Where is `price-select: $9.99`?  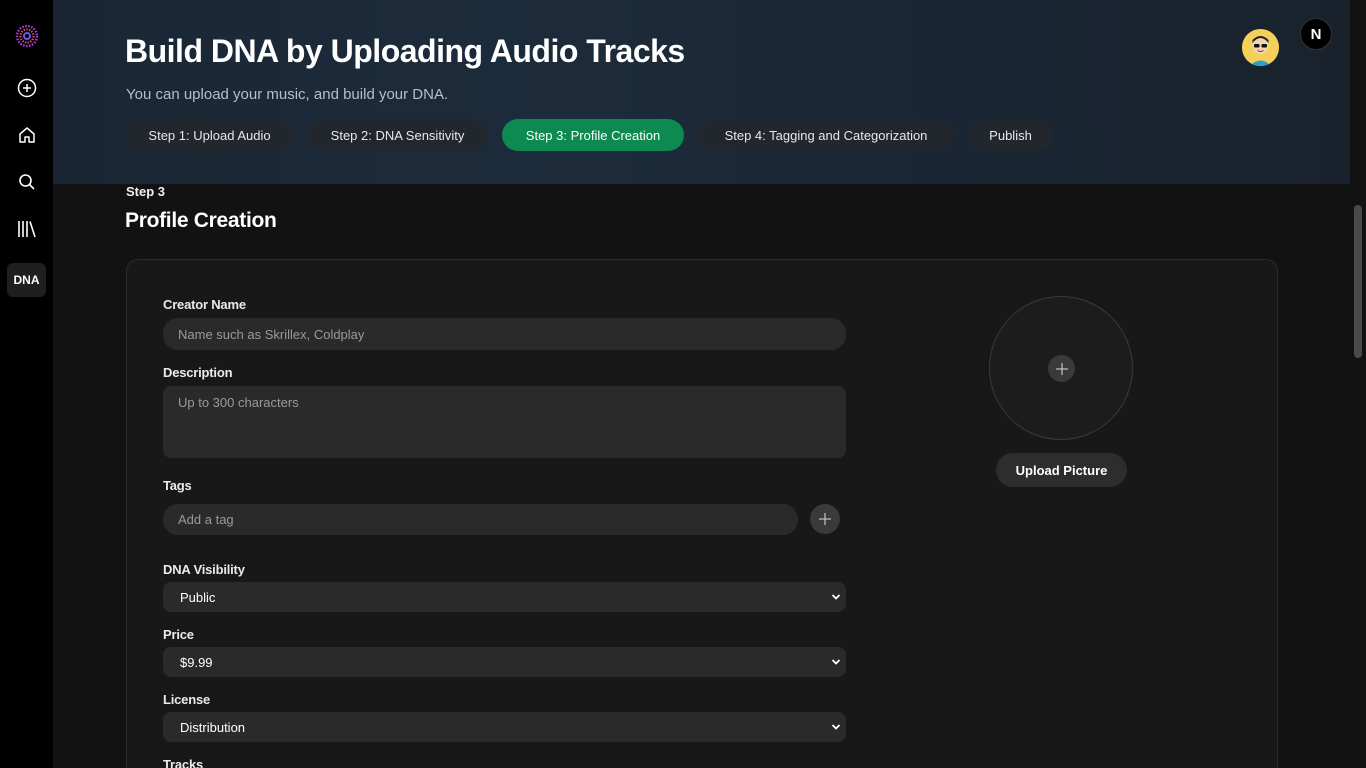 price-select: $9.99 is located at coordinates (504, 662).